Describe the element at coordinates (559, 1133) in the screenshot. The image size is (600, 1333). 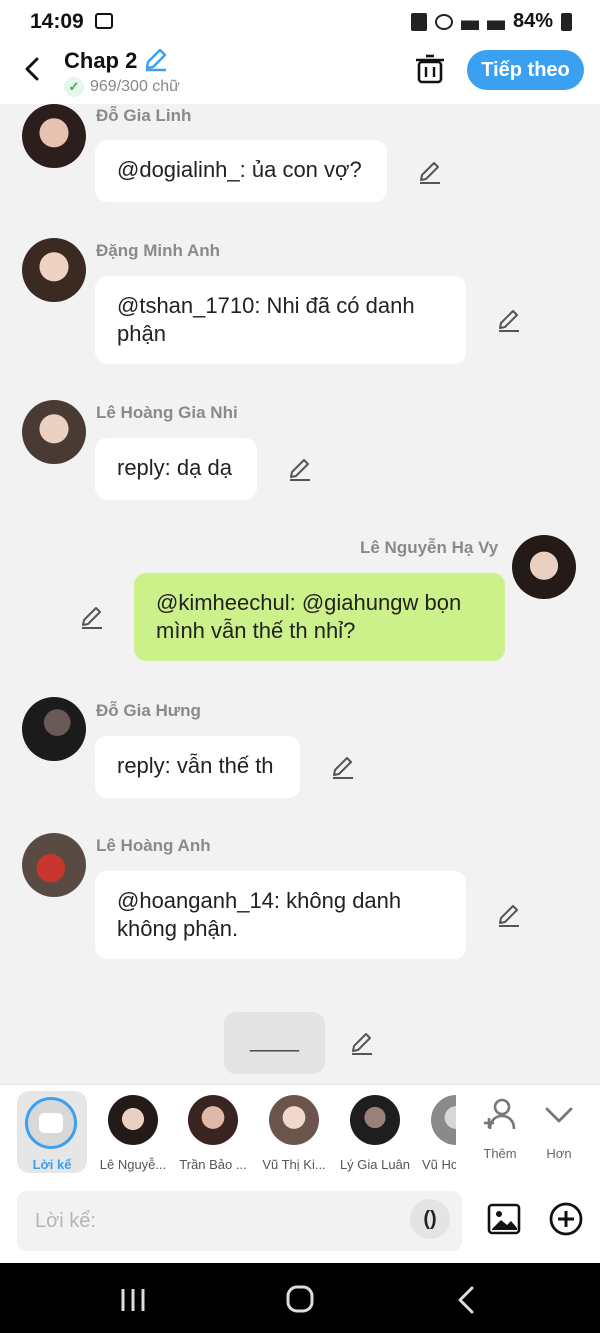
I see `more-button: Hơn` at that location.